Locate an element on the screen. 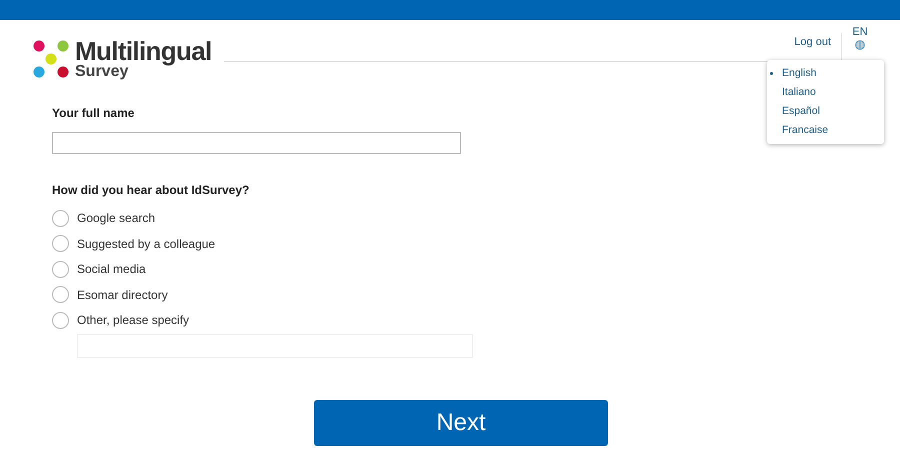  language-option: Francaise is located at coordinates (805, 130).